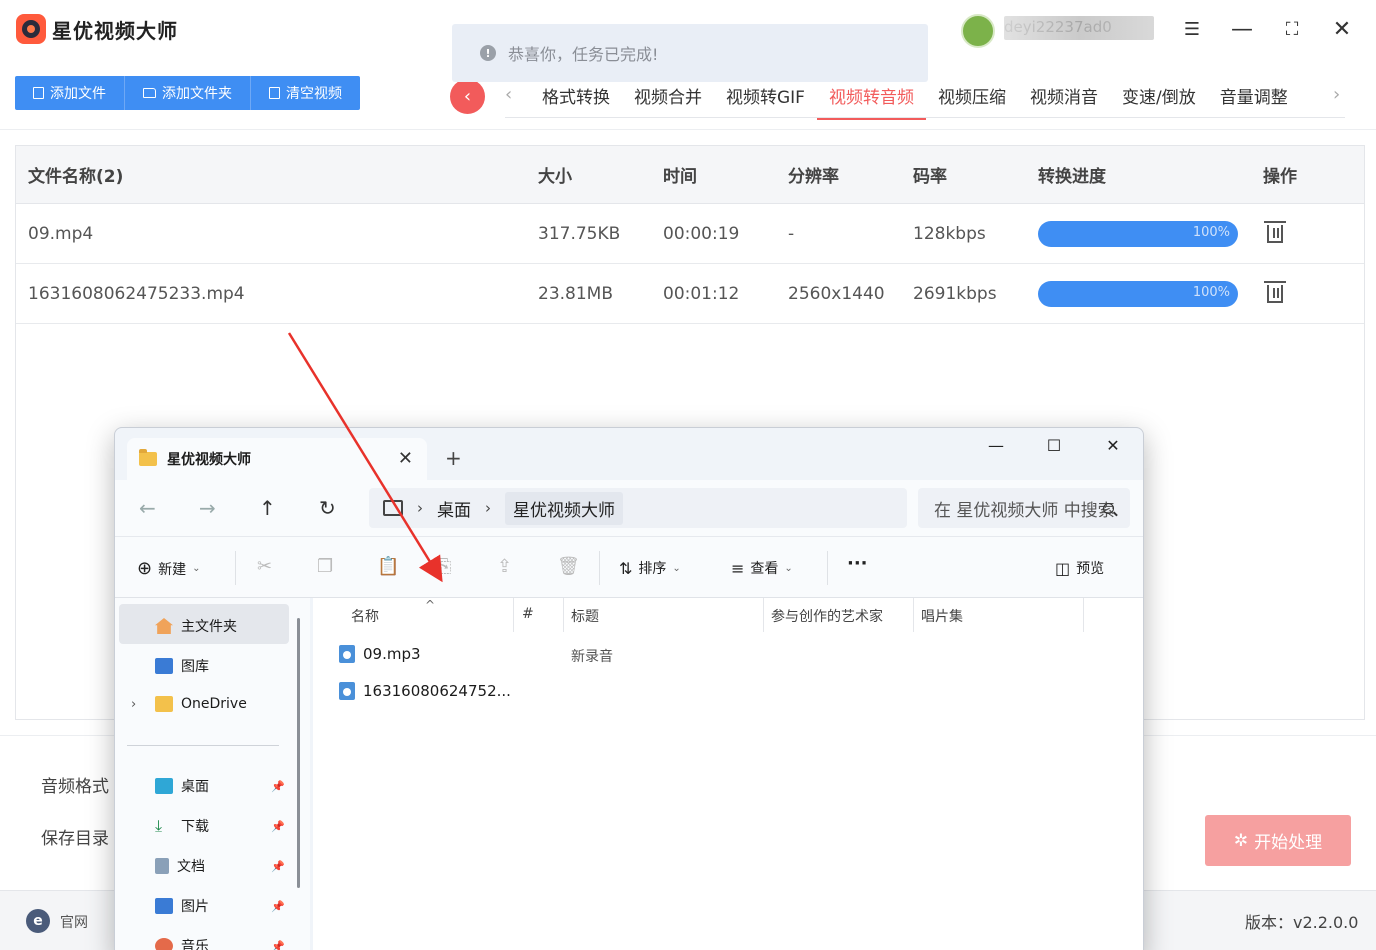 The height and width of the screenshot is (950, 1376). Describe the element at coordinates (568, 566) in the screenshot. I see `delete-icon: 🗑` at that location.